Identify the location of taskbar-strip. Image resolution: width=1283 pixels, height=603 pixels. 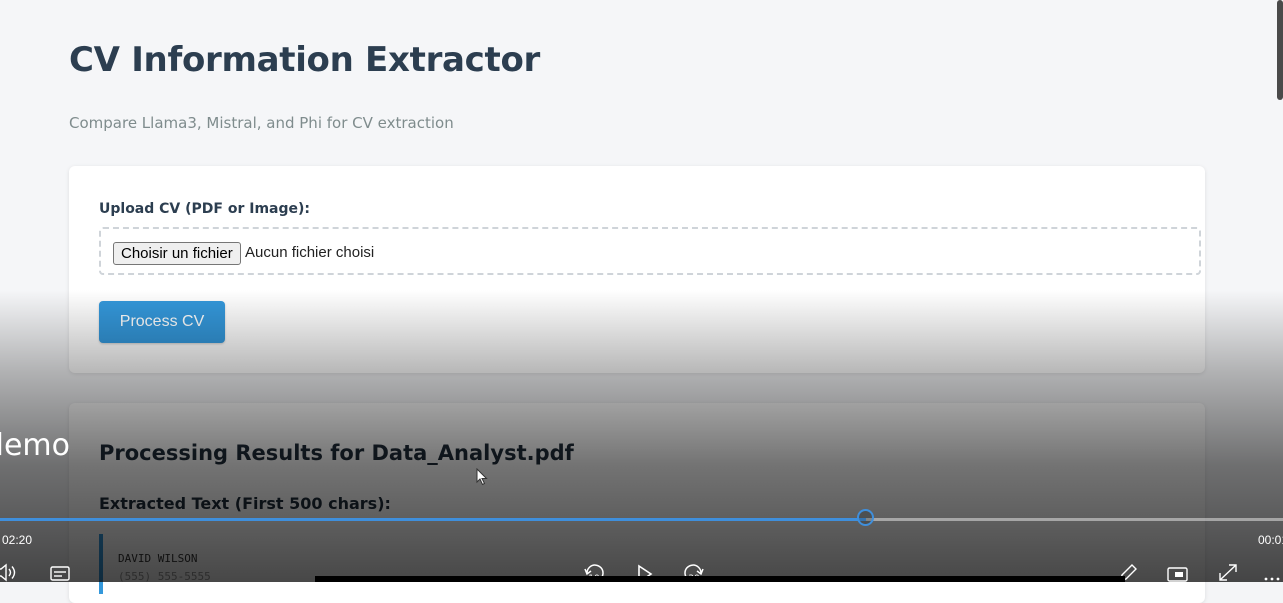
(720, 579).